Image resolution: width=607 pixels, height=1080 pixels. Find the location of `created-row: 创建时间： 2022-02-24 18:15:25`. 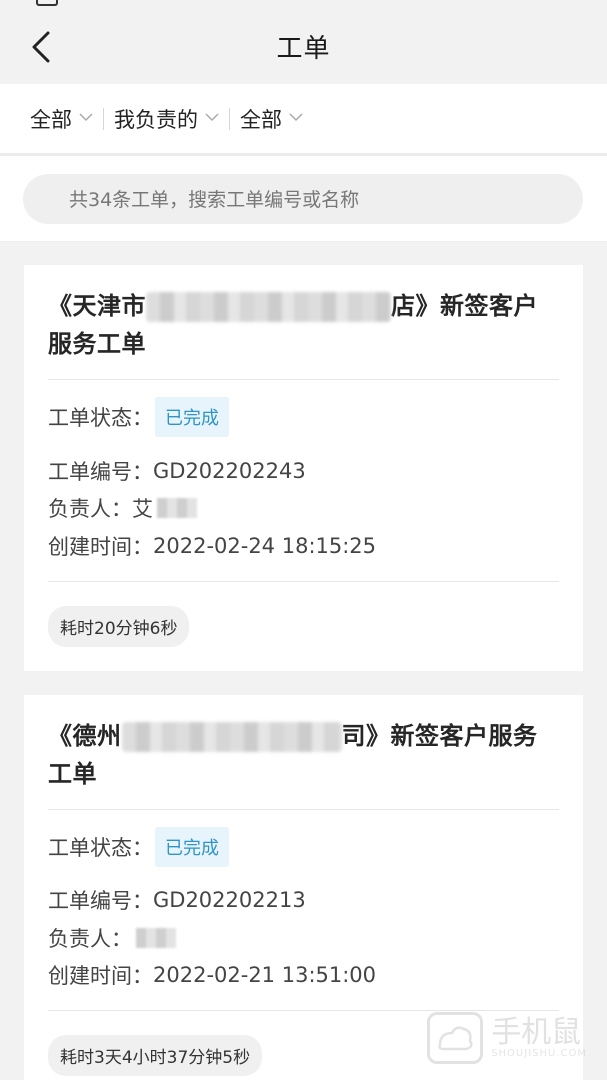

created-row: 创建时间： 2022-02-24 18:15:25 is located at coordinates (303, 546).